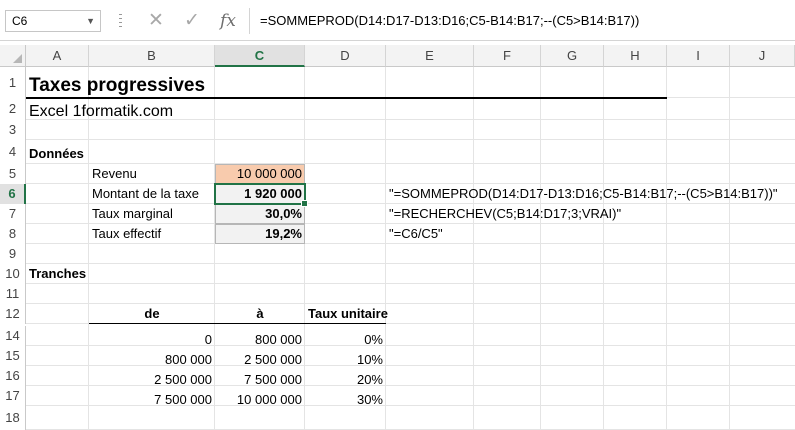  Describe the element at coordinates (152, 380) in the screenshot. I see `table-cell-de: 2 500 000` at that location.